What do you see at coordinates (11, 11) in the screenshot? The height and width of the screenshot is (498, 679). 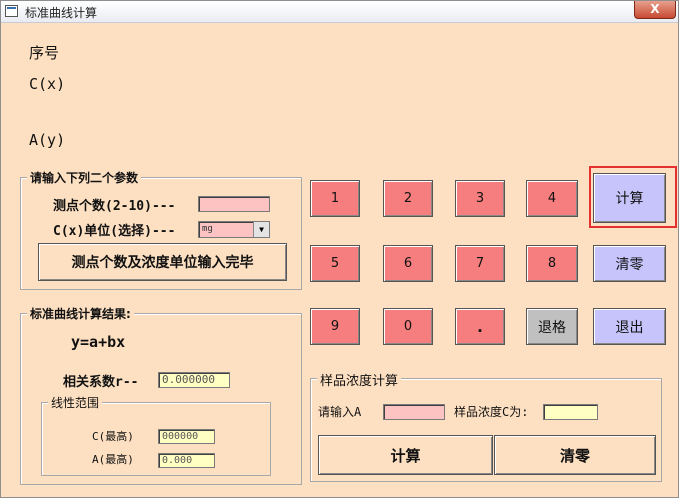 I see `app-icon` at bounding box center [11, 11].